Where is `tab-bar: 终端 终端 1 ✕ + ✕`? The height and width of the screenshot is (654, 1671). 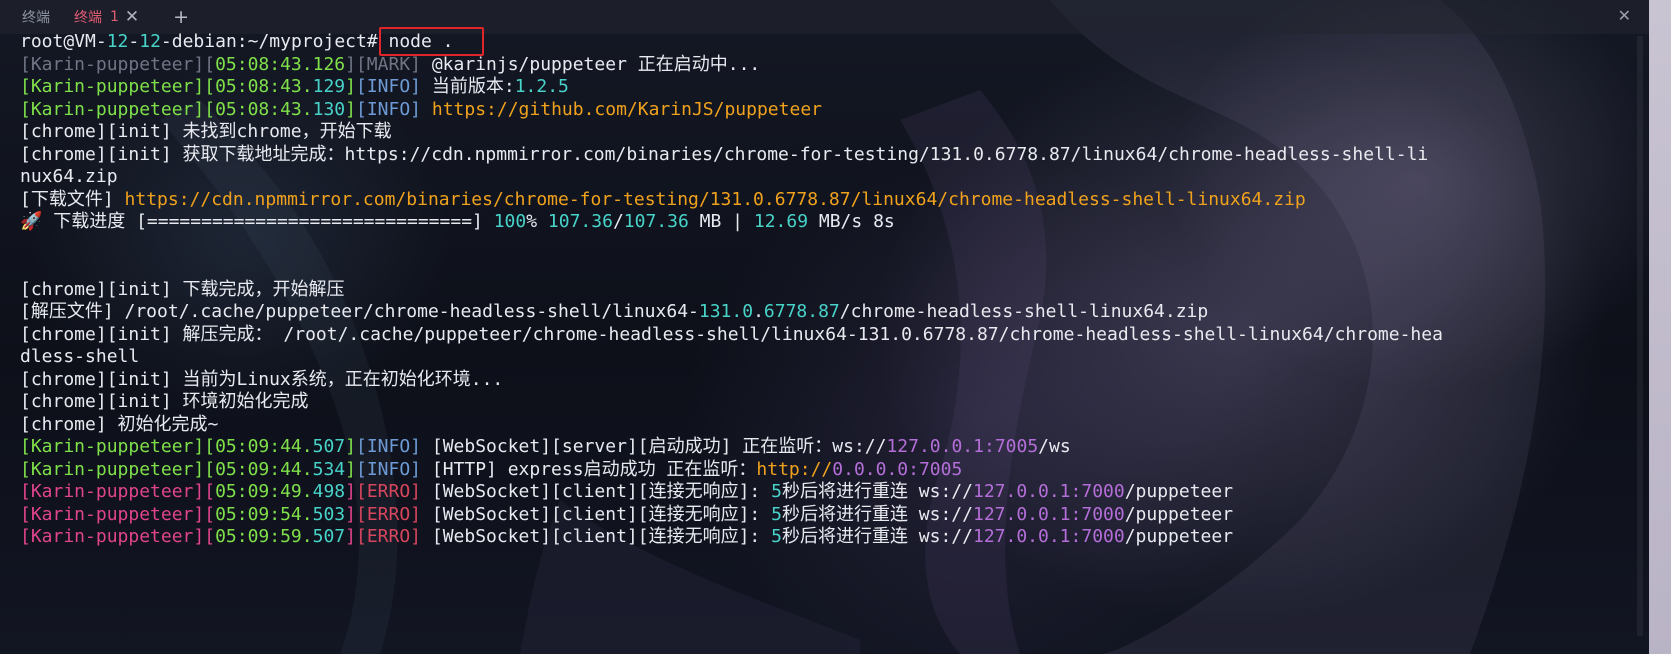 tab-bar: 终端 终端 1 ✕ + ✕ is located at coordinates (835, 17).